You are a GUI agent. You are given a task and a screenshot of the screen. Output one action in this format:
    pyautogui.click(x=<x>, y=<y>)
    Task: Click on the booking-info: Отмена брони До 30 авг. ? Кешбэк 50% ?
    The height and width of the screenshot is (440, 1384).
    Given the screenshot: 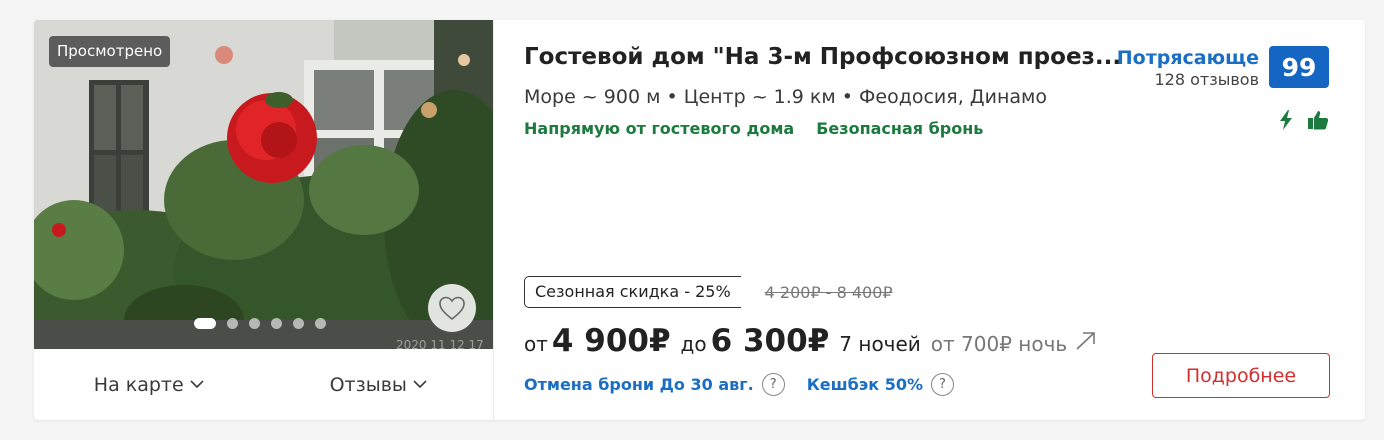 What is the action you would take?
    pyautogui.click(x=750, y=384)
    